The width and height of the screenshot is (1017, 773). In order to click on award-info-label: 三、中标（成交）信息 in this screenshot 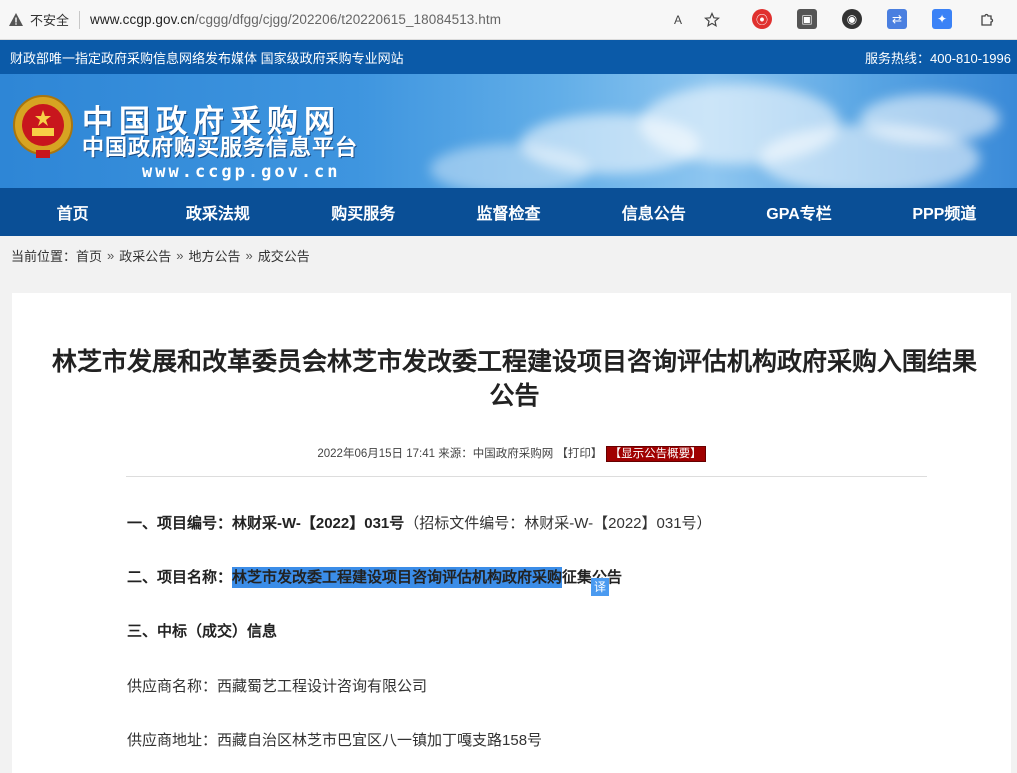, I will do `click(202, 631)`.